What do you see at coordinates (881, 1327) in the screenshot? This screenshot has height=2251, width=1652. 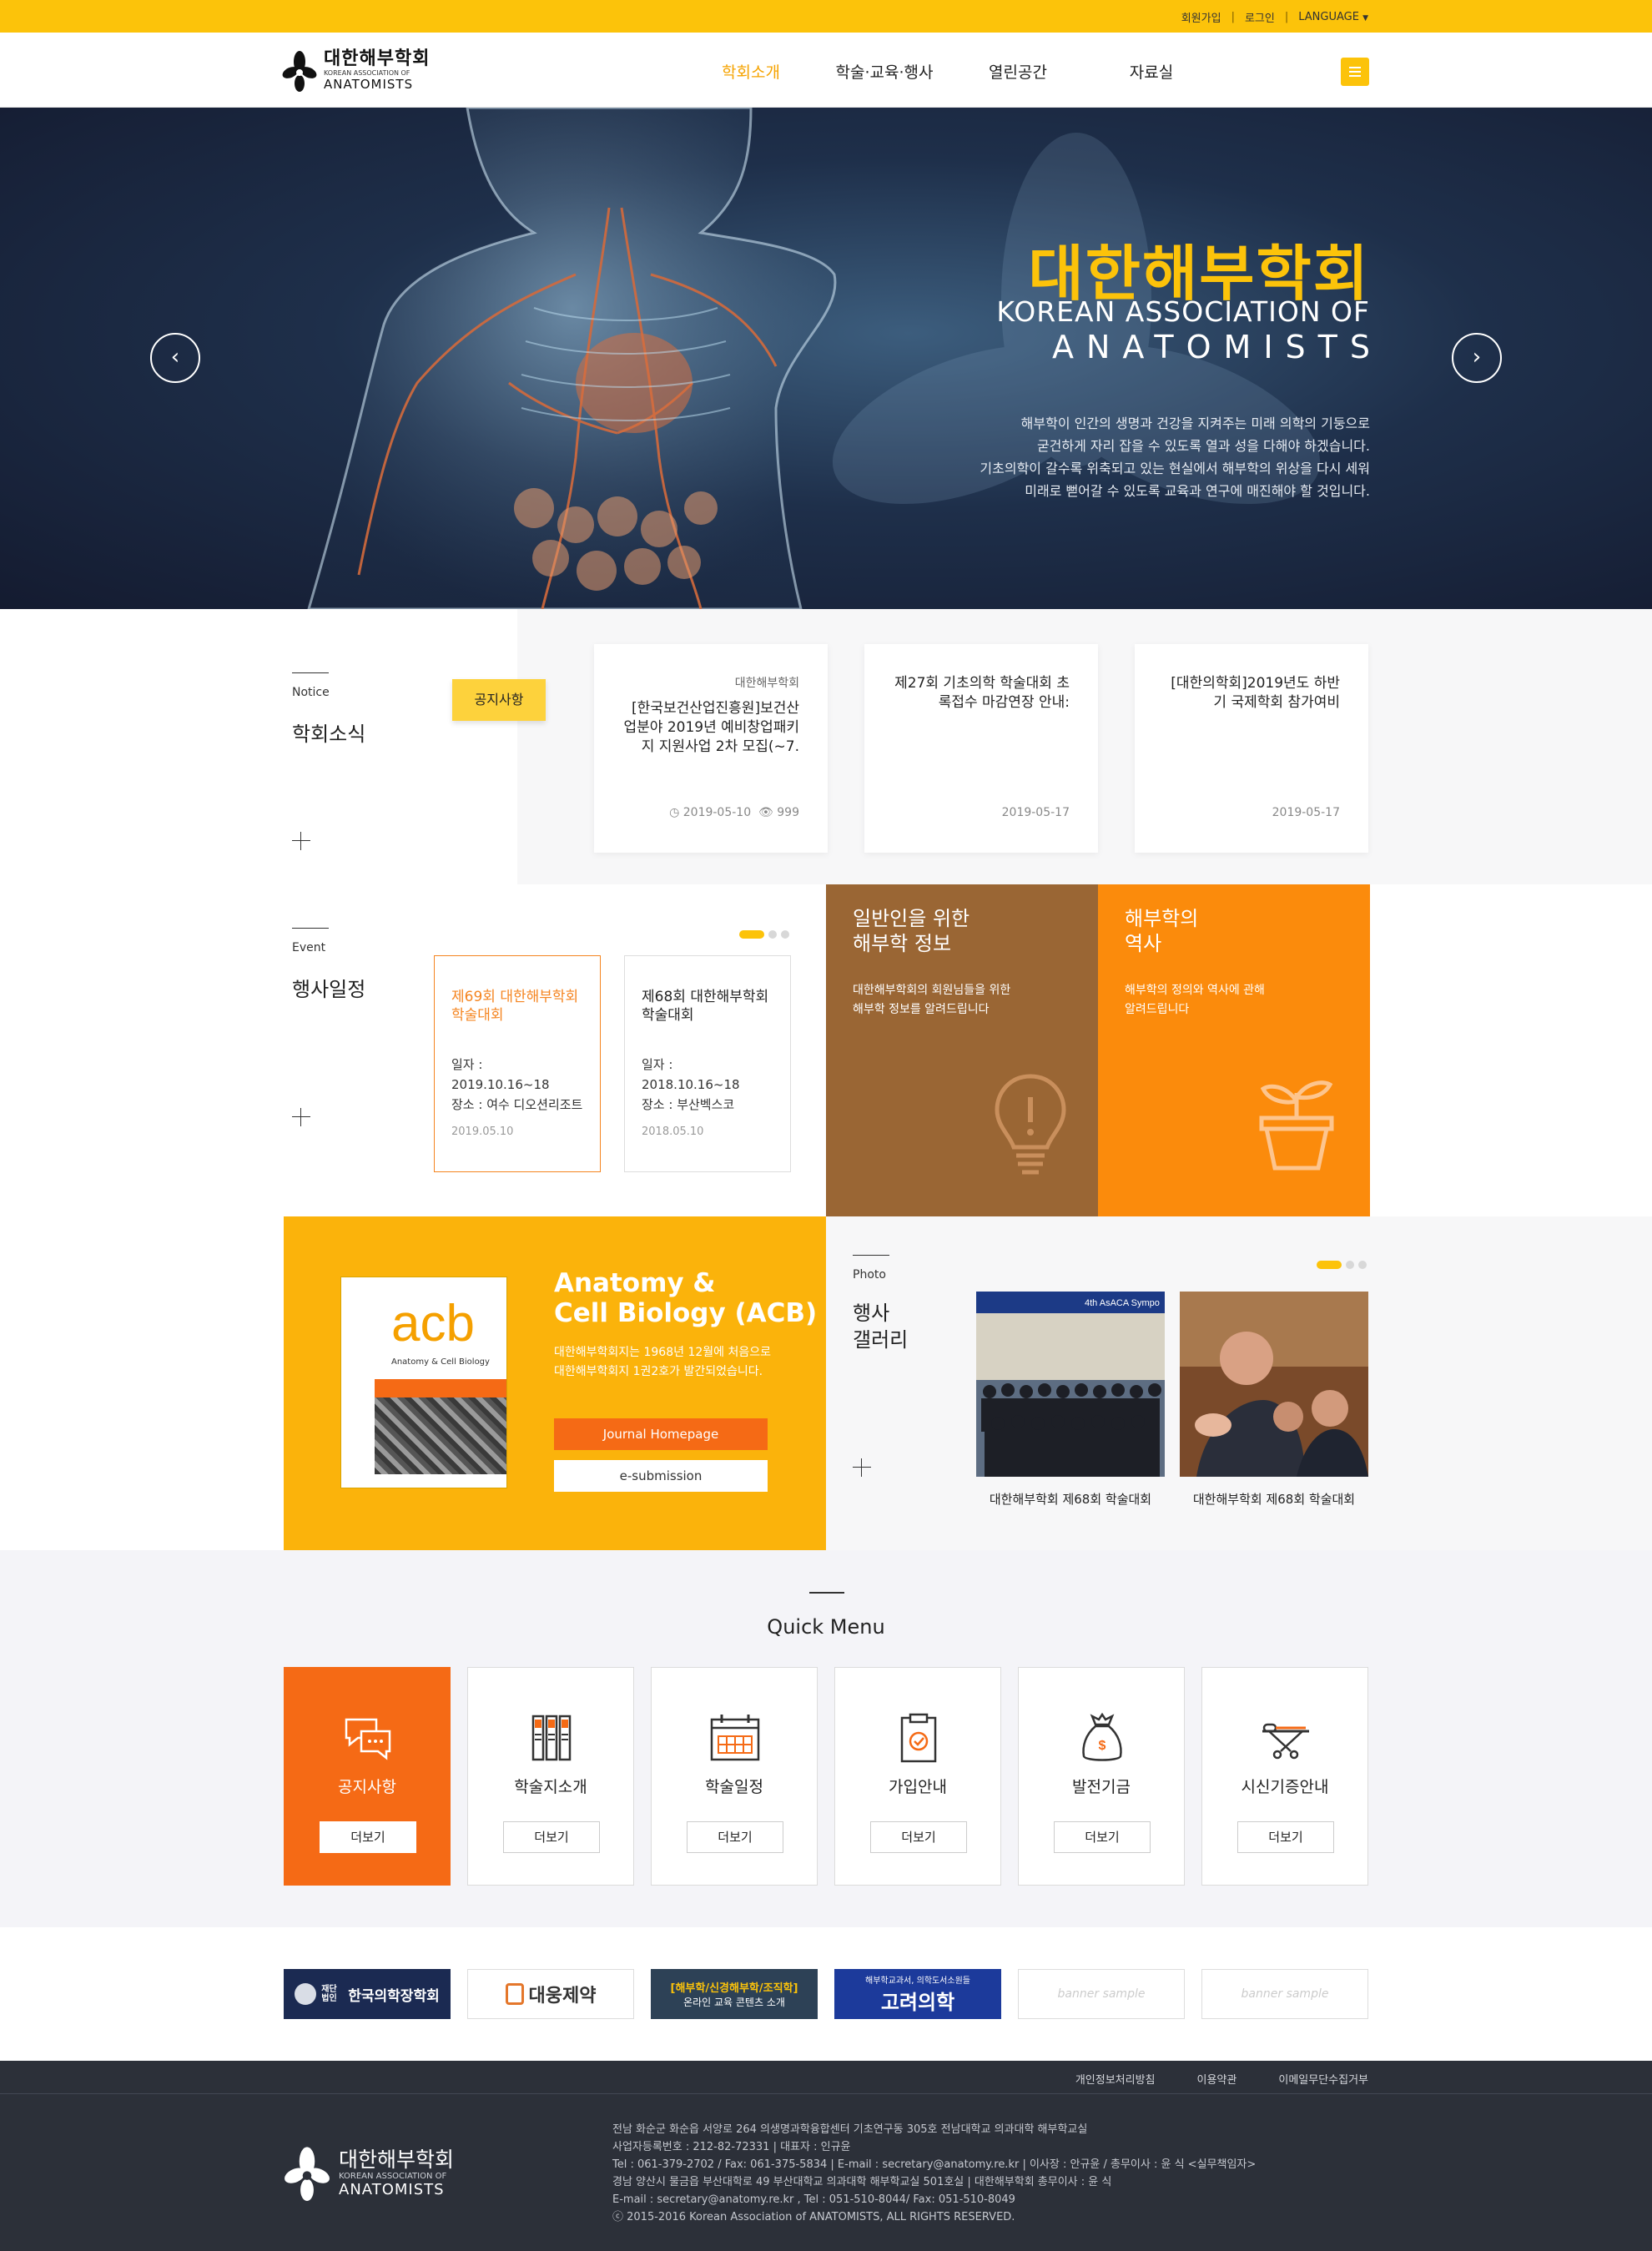 I see `photo-title: 행사 갤러리` at bounding box center [881, 1327].